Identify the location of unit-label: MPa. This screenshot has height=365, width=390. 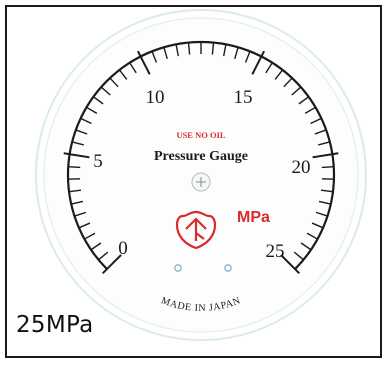
(253, 217).